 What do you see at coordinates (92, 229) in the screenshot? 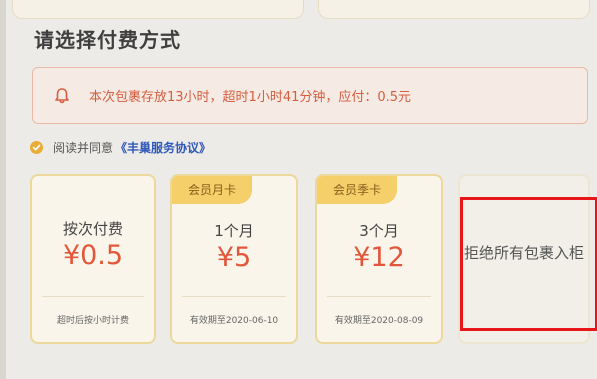
I see `plan-name: 按次付费` at bounding box center [92, 229].